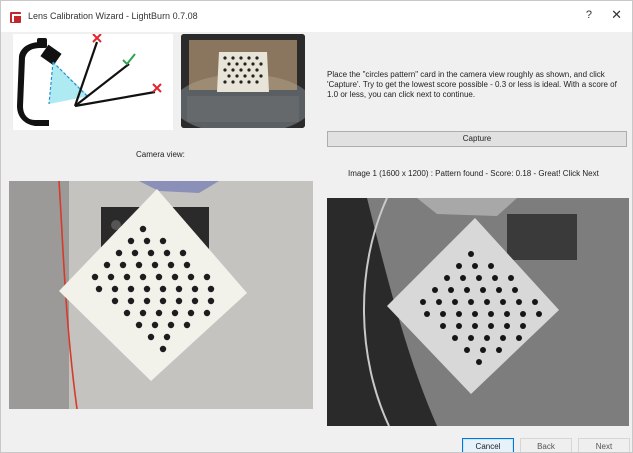  I want to click on camera-left-panel, so click(39, 295).